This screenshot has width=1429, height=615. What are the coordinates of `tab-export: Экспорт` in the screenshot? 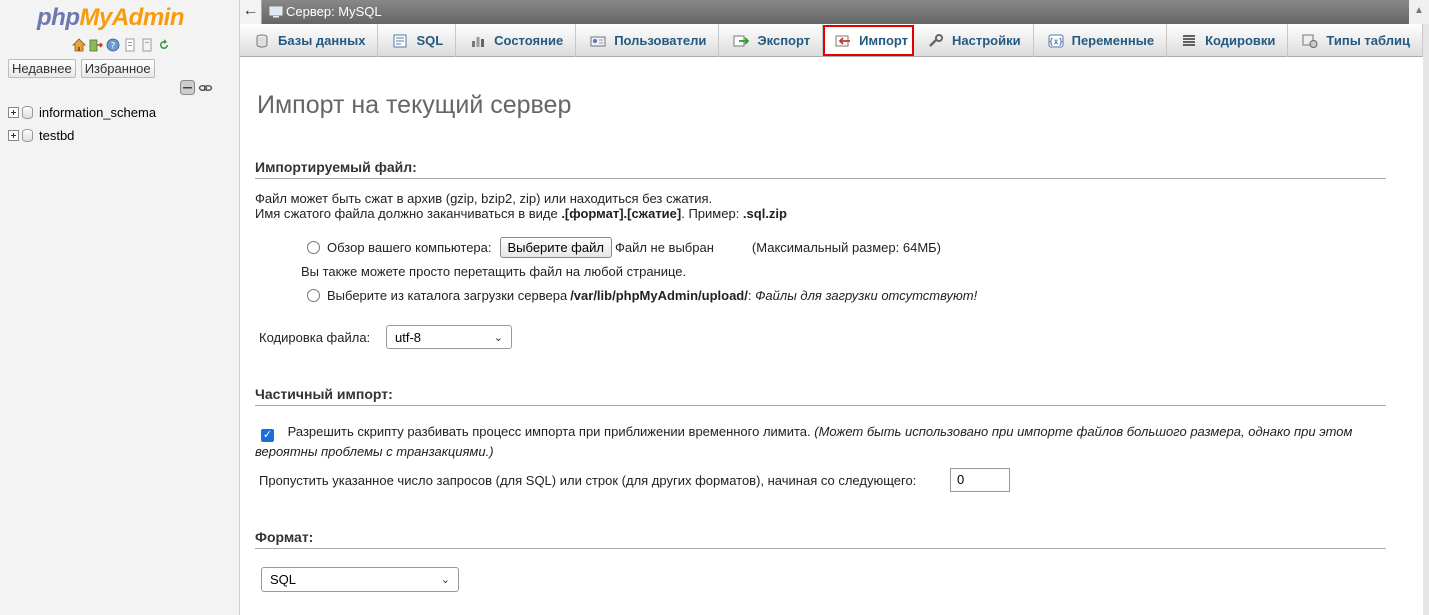 It's located at (771, 40).